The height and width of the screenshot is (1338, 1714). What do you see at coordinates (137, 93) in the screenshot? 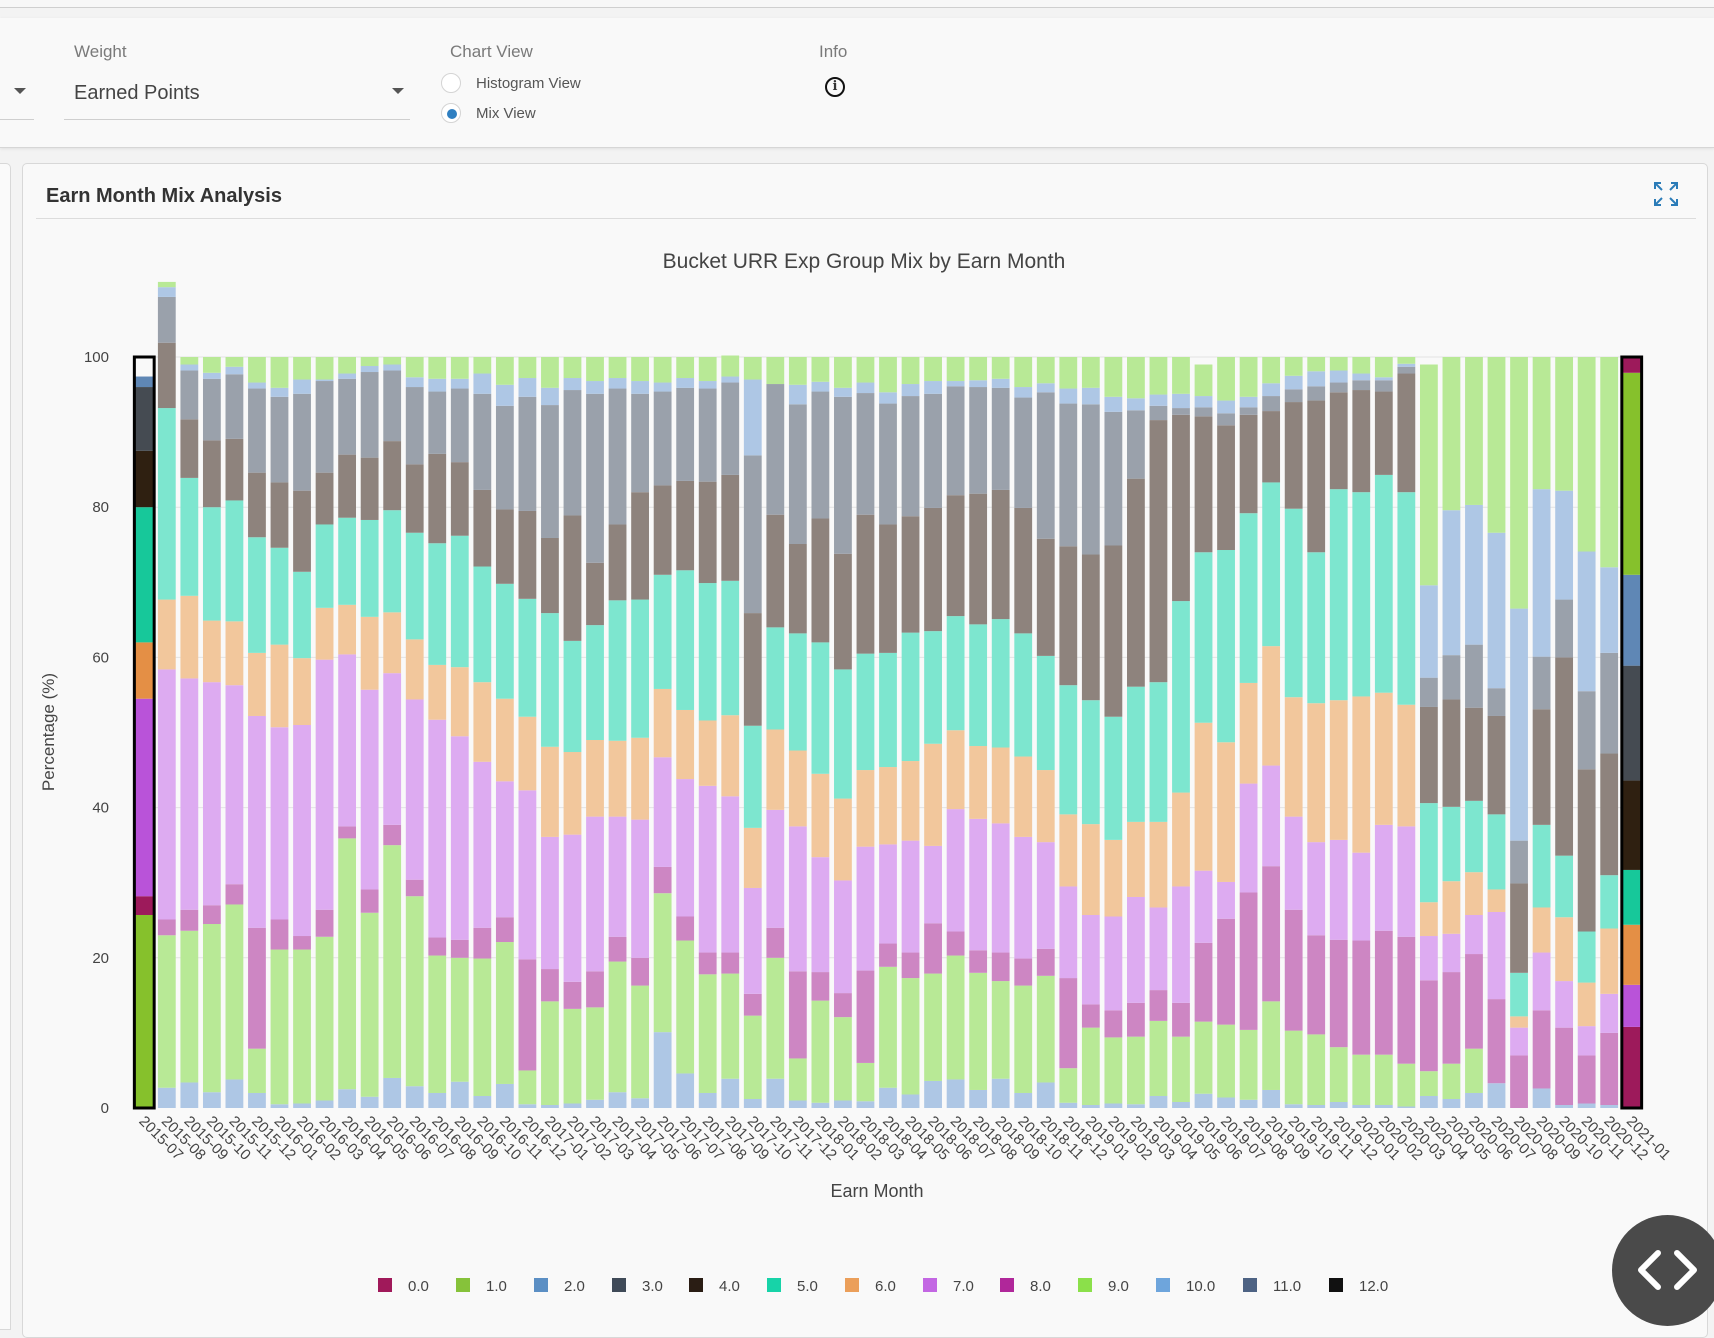
I see `weight-select-value: Earned Points` at bounding box center [137, 93].